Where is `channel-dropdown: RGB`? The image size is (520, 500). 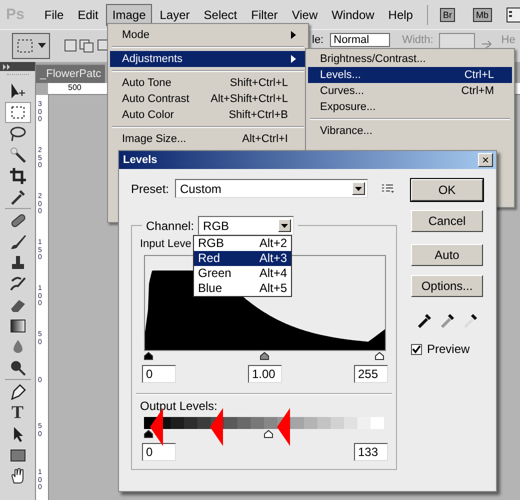 channel-dropdown: RGB is located at coordinates (246, 225).